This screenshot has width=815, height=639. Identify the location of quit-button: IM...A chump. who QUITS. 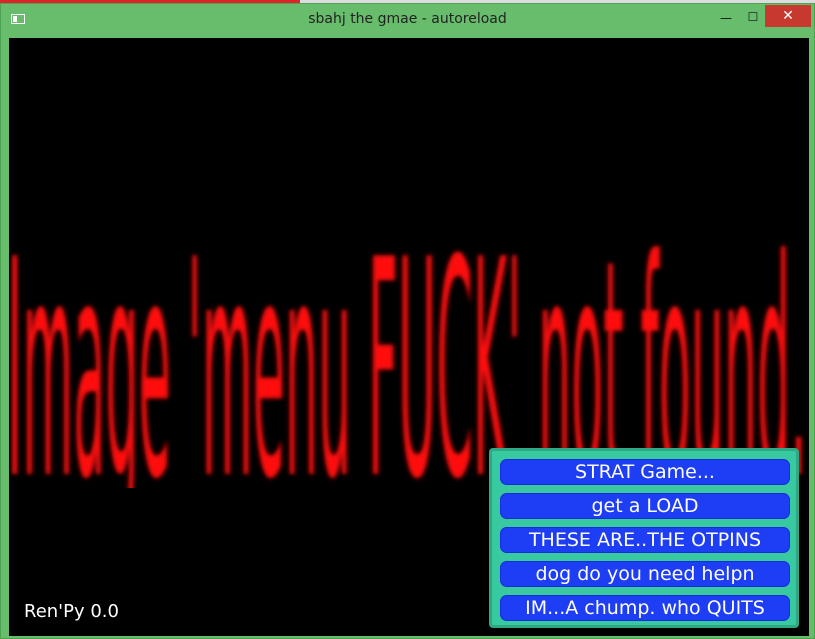
(645, 608).